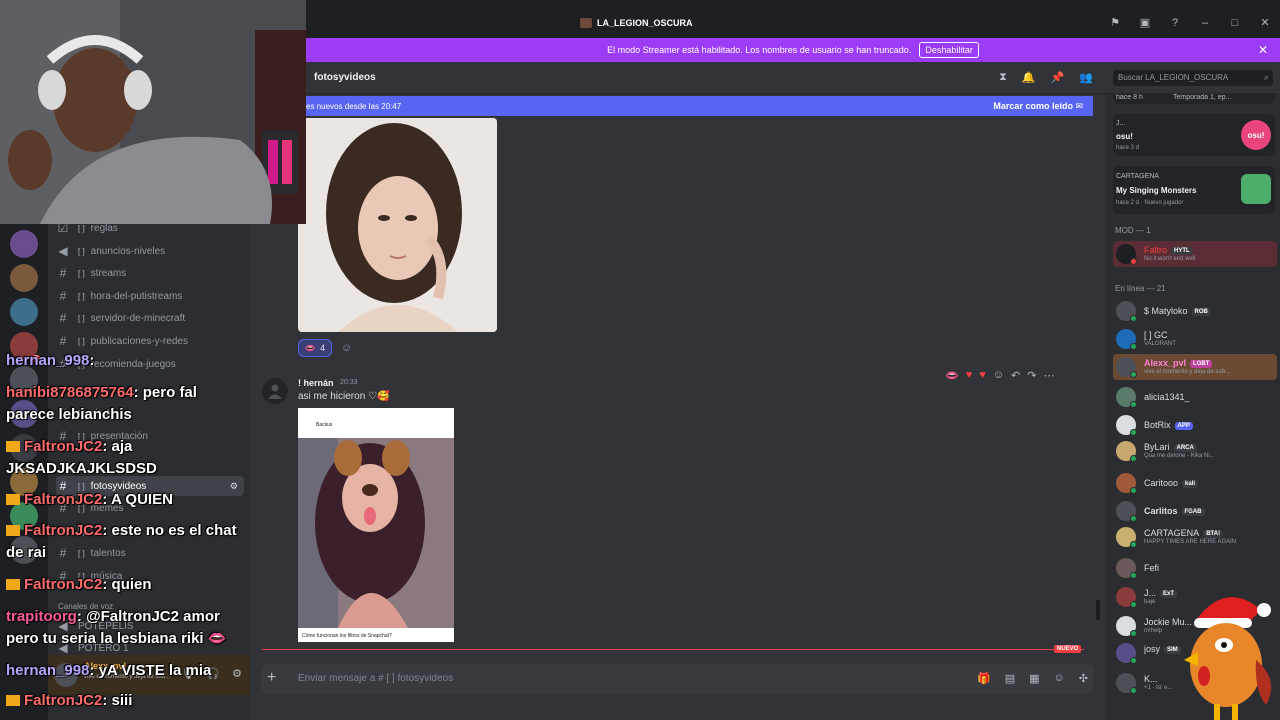 This screenshot has width=1280, height=720. I want to click on search-area: Buscar LA_LEGION_OSCURA ⌕, so click(1192, 78).